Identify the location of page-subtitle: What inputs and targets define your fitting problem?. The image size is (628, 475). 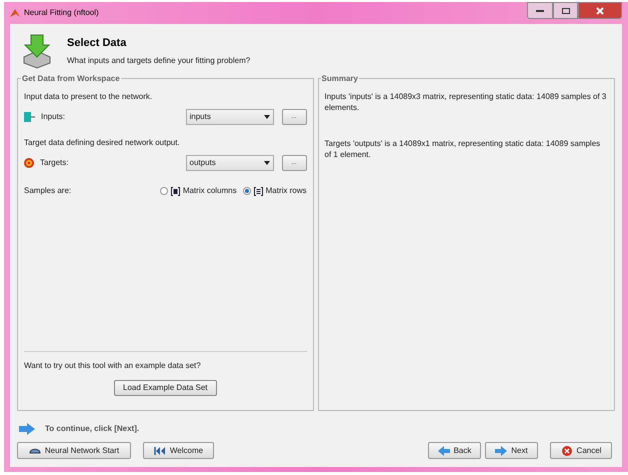
(158, 60).